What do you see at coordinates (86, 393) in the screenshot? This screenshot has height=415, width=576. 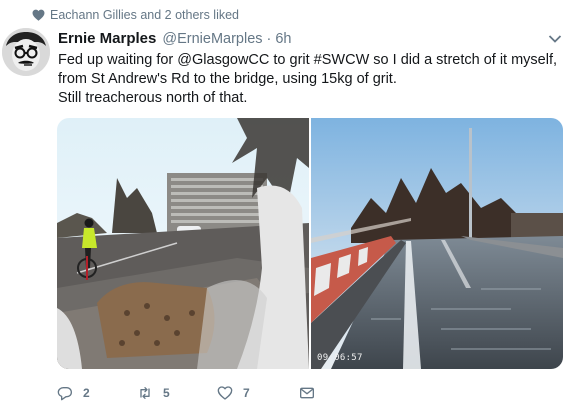 I see `reply-count: 2` at bounding box center [86, 393].